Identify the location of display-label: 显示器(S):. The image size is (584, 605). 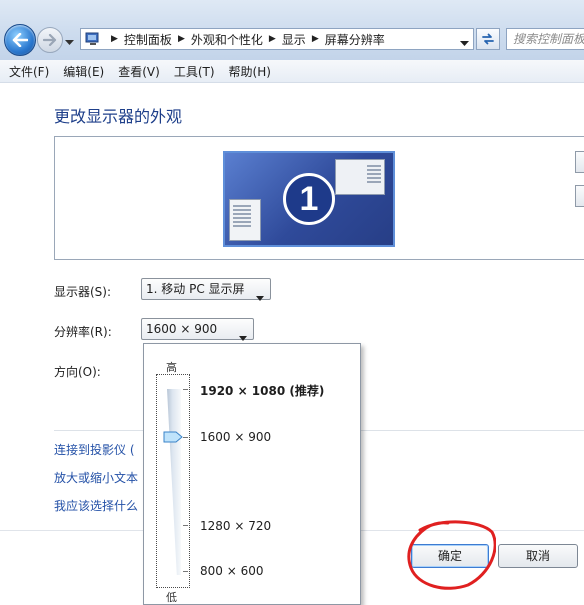
(83, 292).